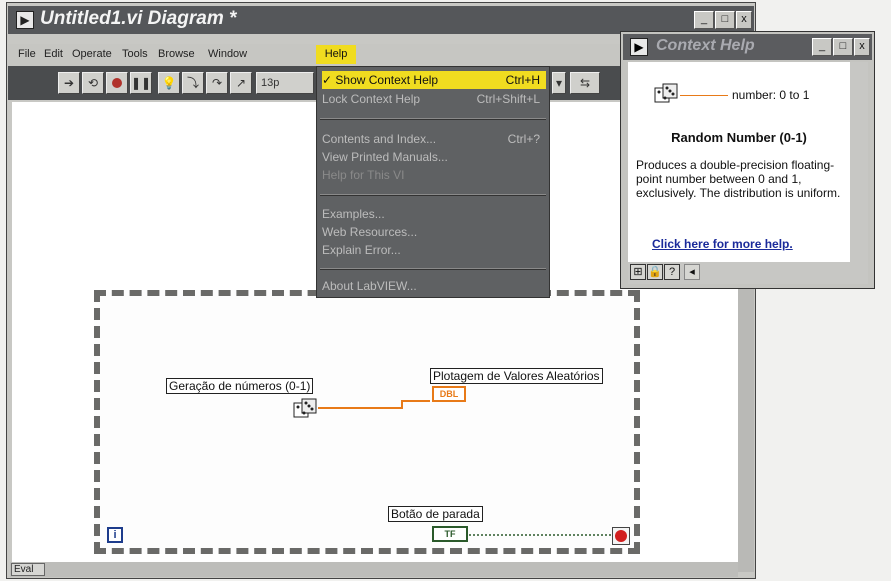 The image size is (891, 581). I want to click on scroll-left-icon: ◂, so click(692, 272).